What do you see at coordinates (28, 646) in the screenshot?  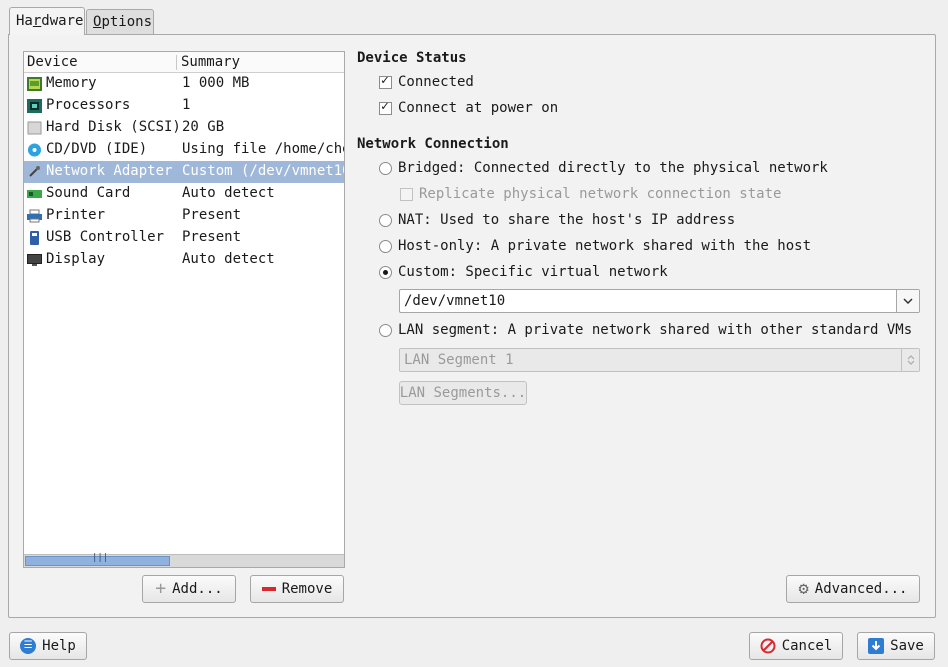 I see `help-icon: ☰` at bounding box center [28, 646].